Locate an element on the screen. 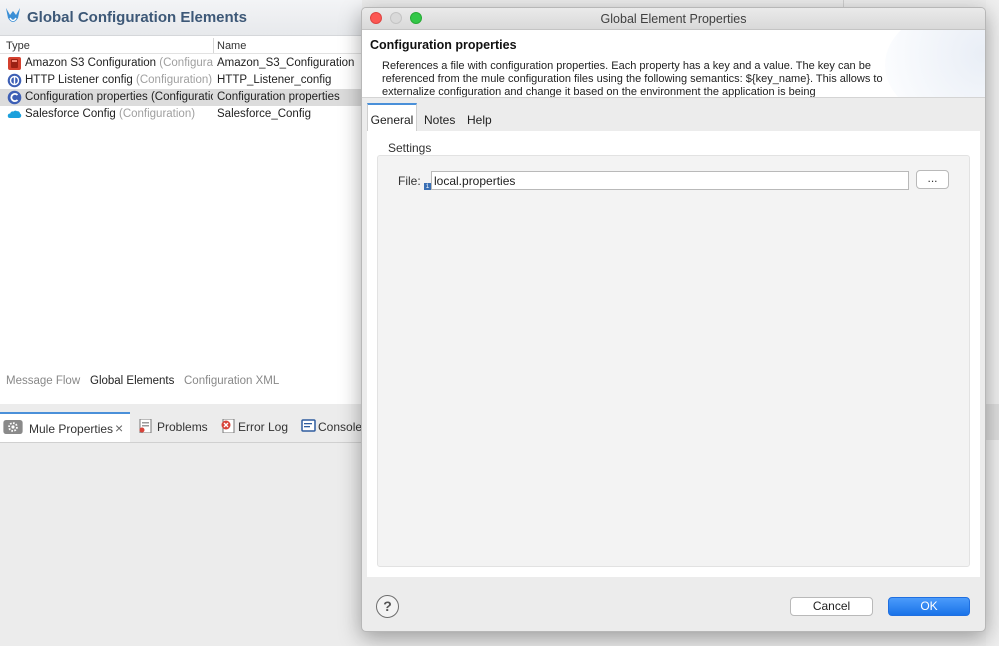 Image resolution: width=999 pixels, height=646 pixels. gear-icon is located at coordinates (13, 427).